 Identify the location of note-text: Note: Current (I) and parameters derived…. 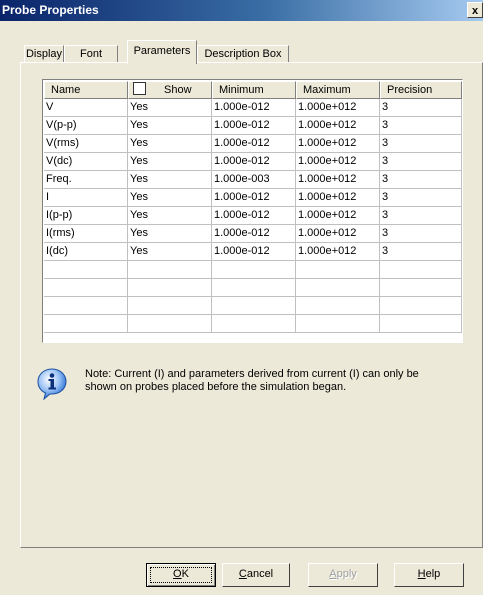
(252, 380).